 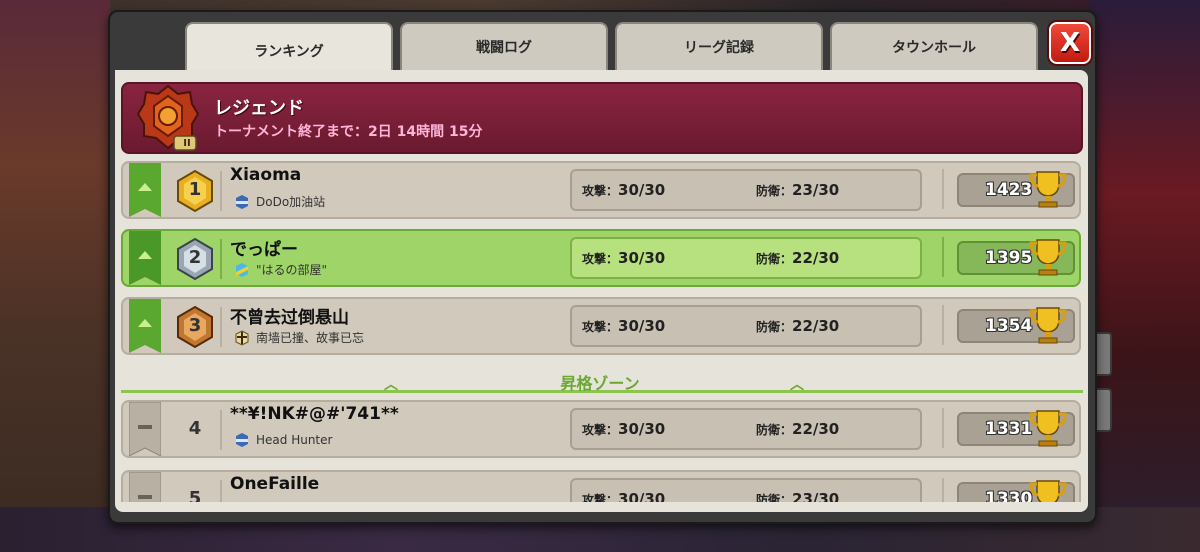 I want to click on clan-info: DoDo加油站, so click(x=279, y=201).